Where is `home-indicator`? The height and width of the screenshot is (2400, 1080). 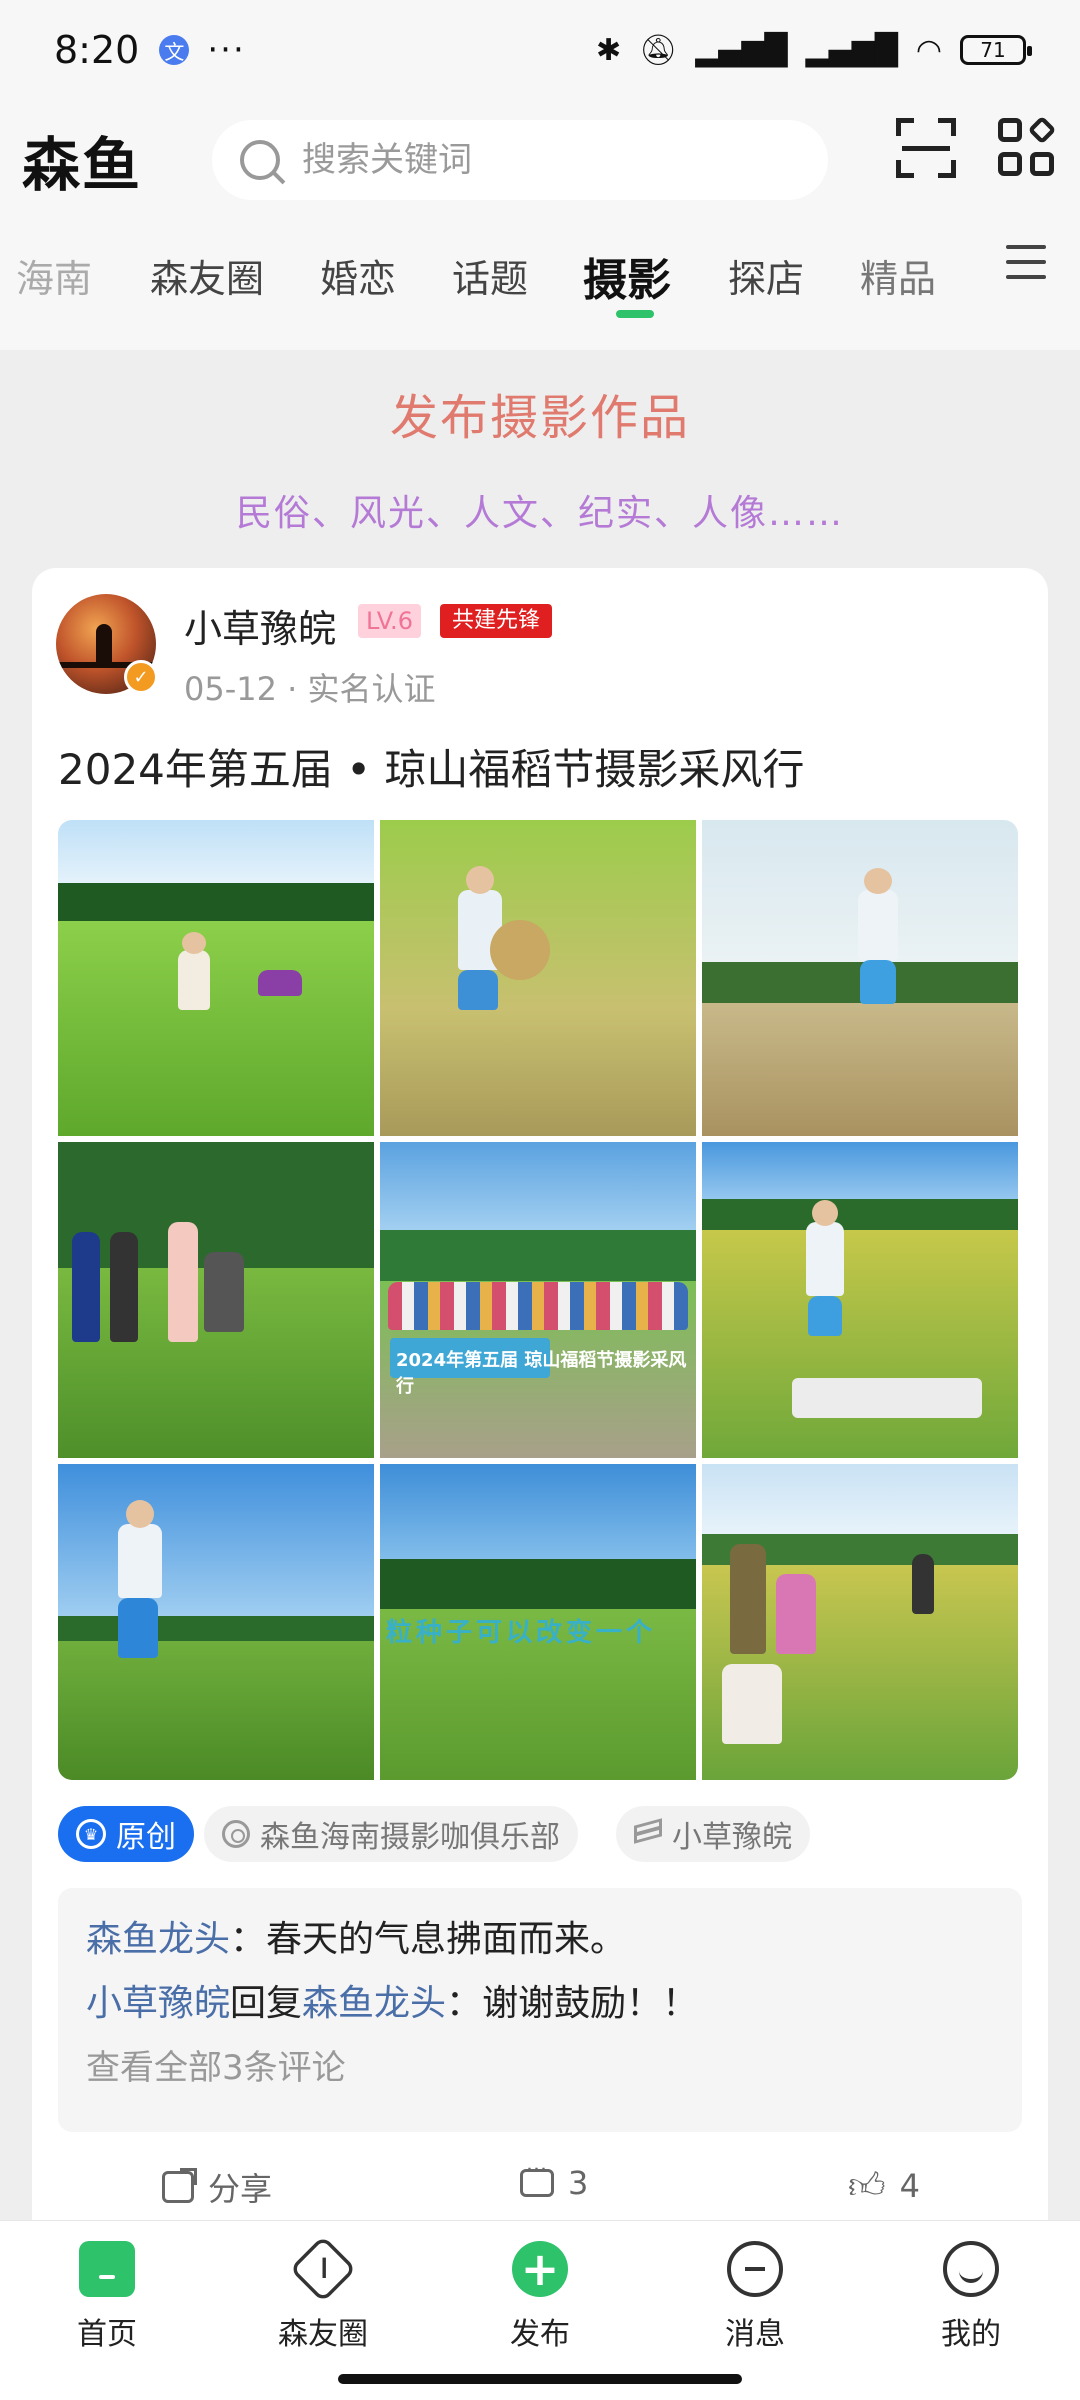 home-indicator is located at coordinates (540, 2379).